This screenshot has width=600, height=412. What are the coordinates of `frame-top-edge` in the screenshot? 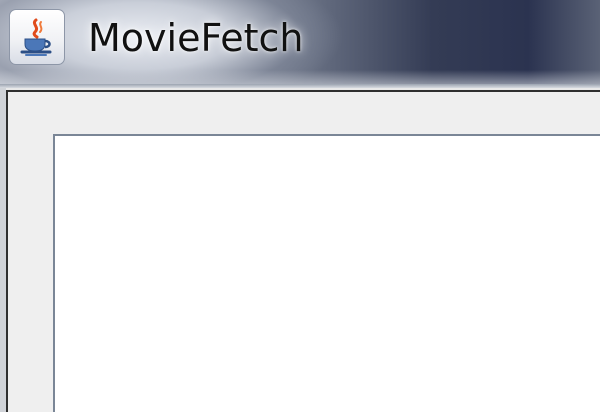 It's located at (300, 86).